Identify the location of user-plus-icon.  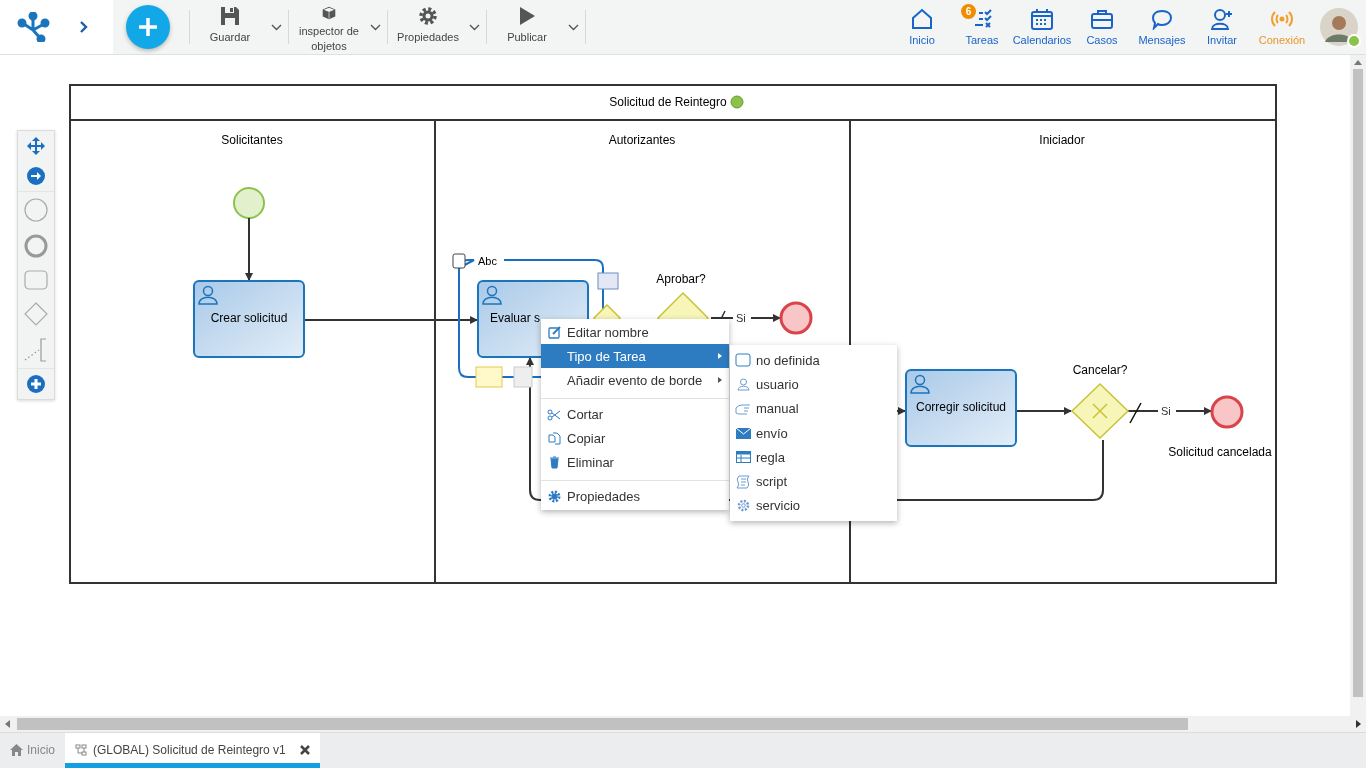
(1222, 19).